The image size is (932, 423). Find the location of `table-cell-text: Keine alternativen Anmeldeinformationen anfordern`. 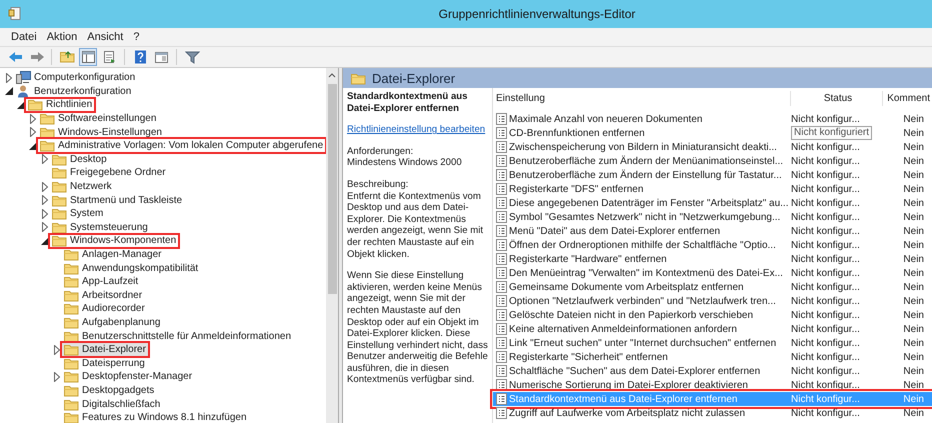

table-cell-text: Keine alternativen Anmeldeinformationen anfordern is located at coordinates (623, 329).